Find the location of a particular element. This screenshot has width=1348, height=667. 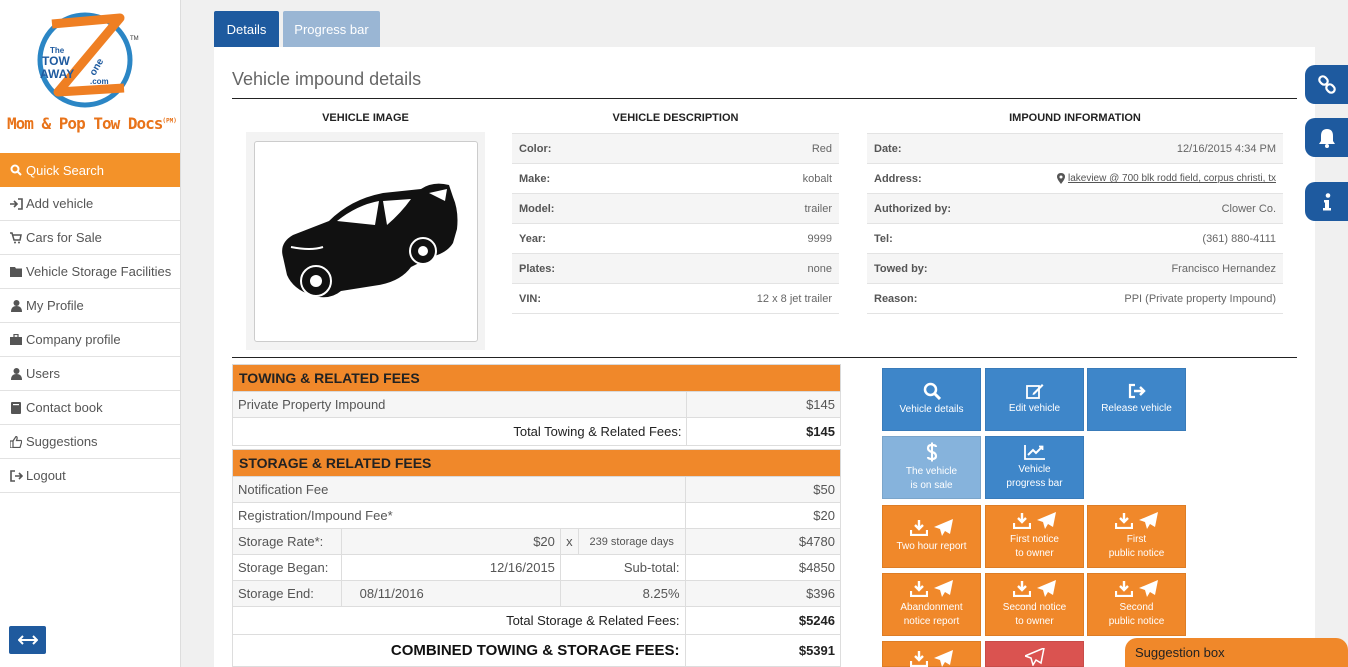

two-hour-report-button: Two hour report is located at coordinates (931, 536).